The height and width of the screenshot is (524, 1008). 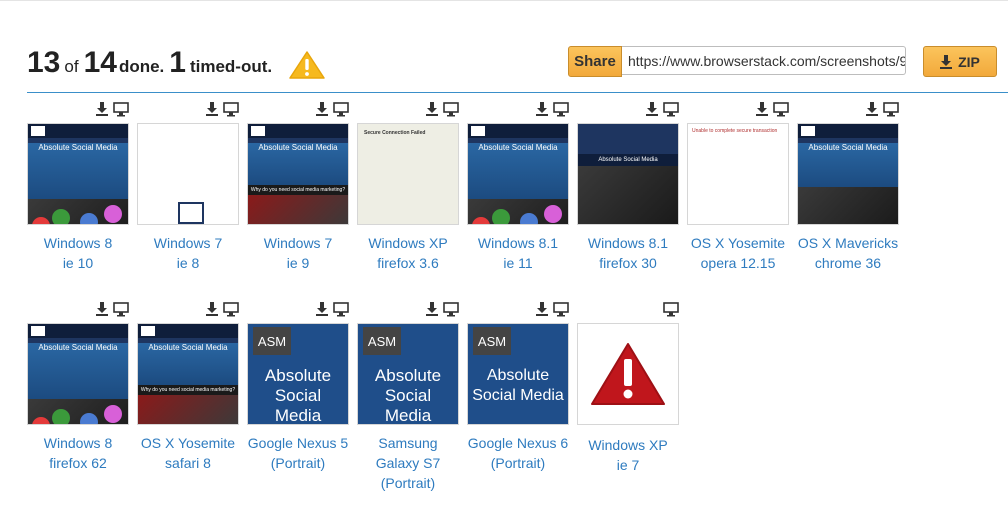 What do you see at coordinates (100, 62) in the screenshot?
I see `total-count: 14` at bounding box center [100, 62].